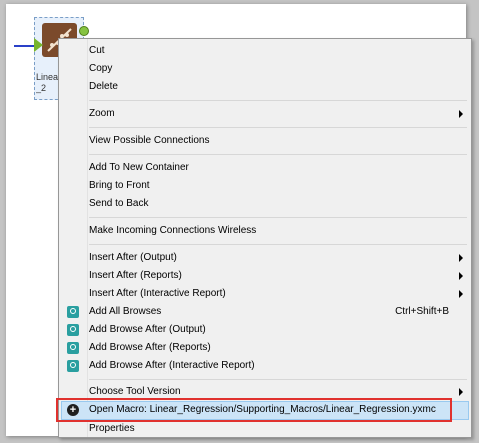 This screenshot has width=479, height=443. What do you see at coordinates (279, 204) in the screenshot?
I see `menu-item-send-back: Send to Back` at bounding box center [279, 204].